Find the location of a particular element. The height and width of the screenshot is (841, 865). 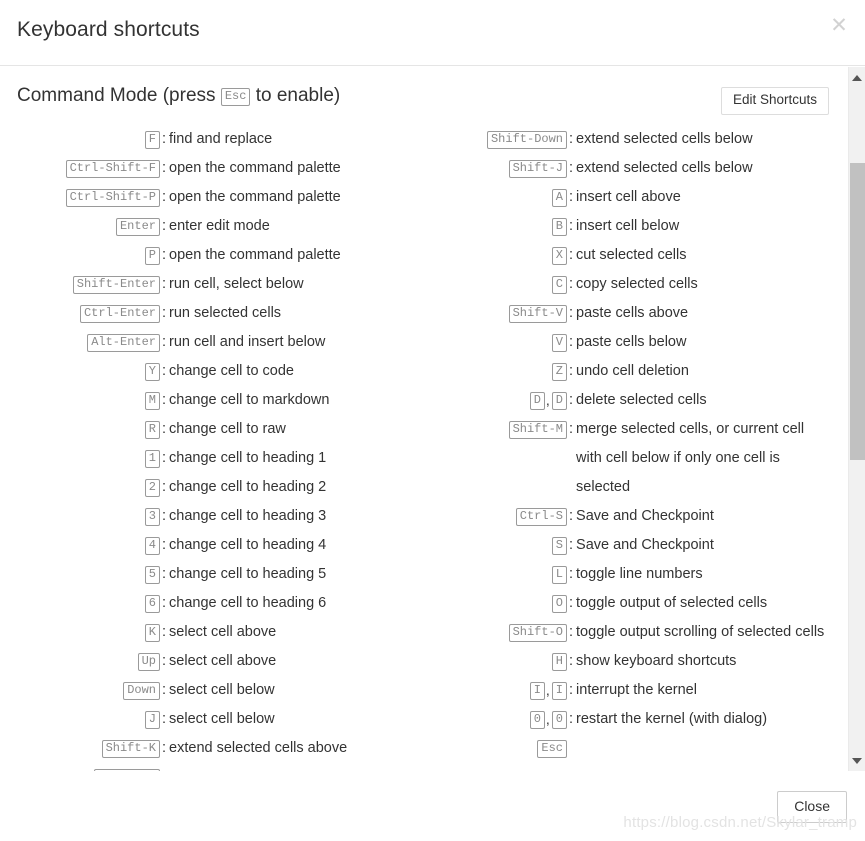

kbd-ctrl-shift-f: Ctrl-Shift-F is located at coordinates (112, 169).